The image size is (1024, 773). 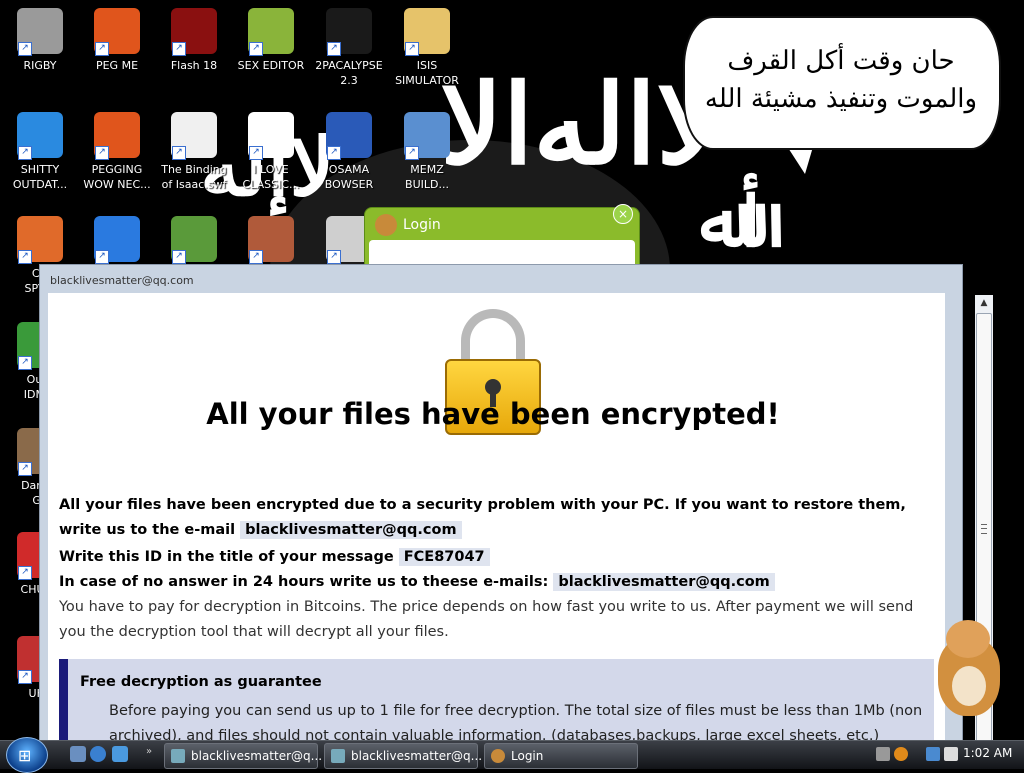 What do you see at coordinates (98, 754) in the screenshot?
I see `quicklaunch-browser-icon` at bounding box center [98, 754].